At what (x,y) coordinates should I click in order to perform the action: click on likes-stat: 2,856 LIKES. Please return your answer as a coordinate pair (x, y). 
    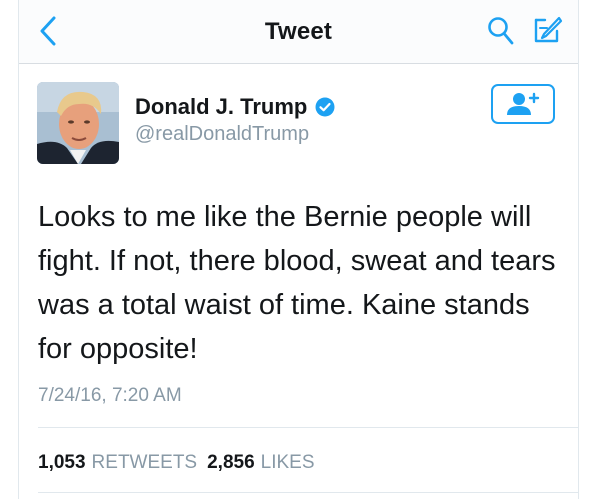
    Looking at the image, I should click on (260, 463).